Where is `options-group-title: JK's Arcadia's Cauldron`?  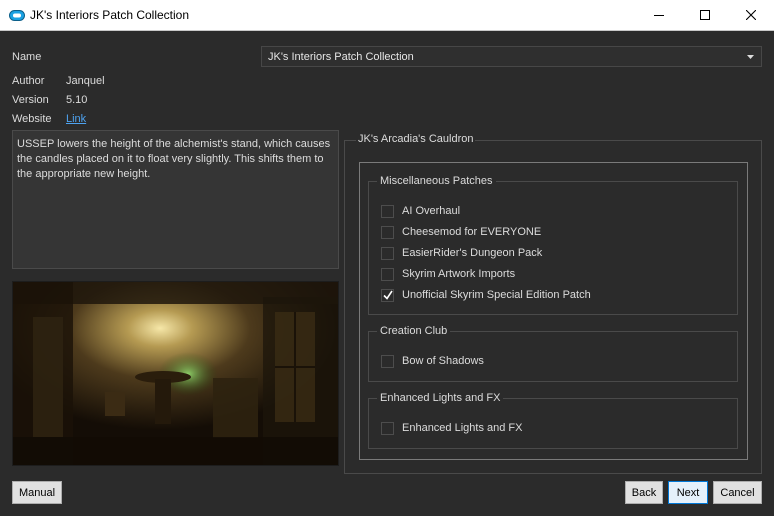 options-group-title: JK's Arcadia's Cauldron is located at coordinates (416, 139).